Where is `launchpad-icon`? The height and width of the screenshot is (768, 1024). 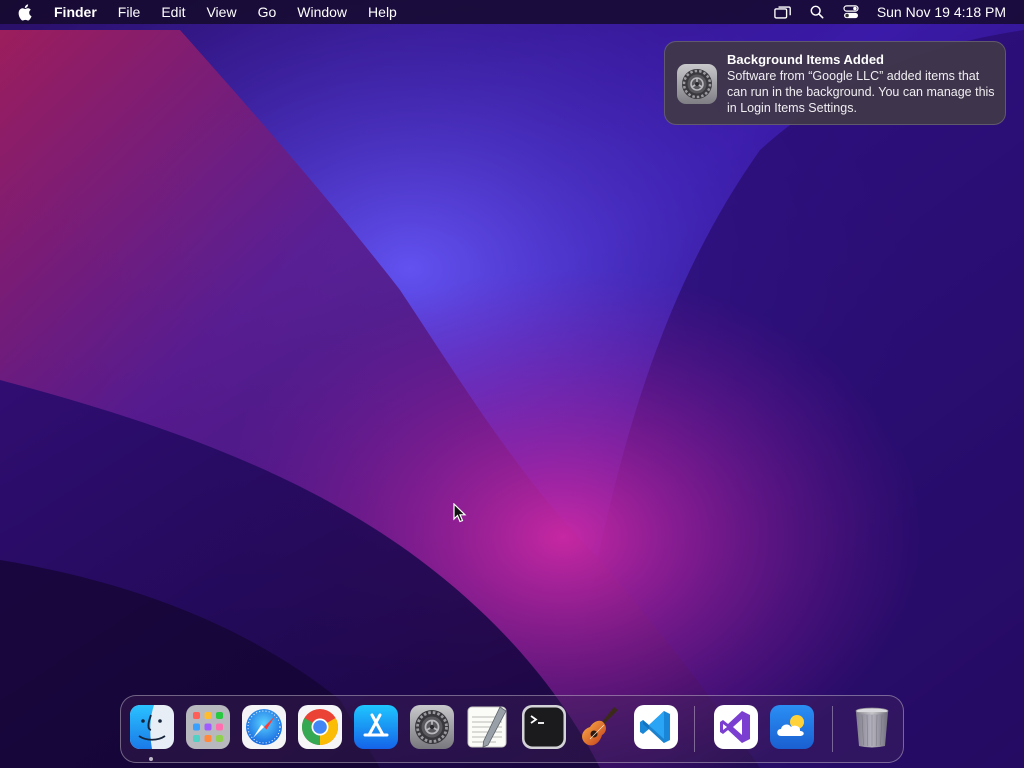
launchpad-icon is located at coordinates (208, 727).